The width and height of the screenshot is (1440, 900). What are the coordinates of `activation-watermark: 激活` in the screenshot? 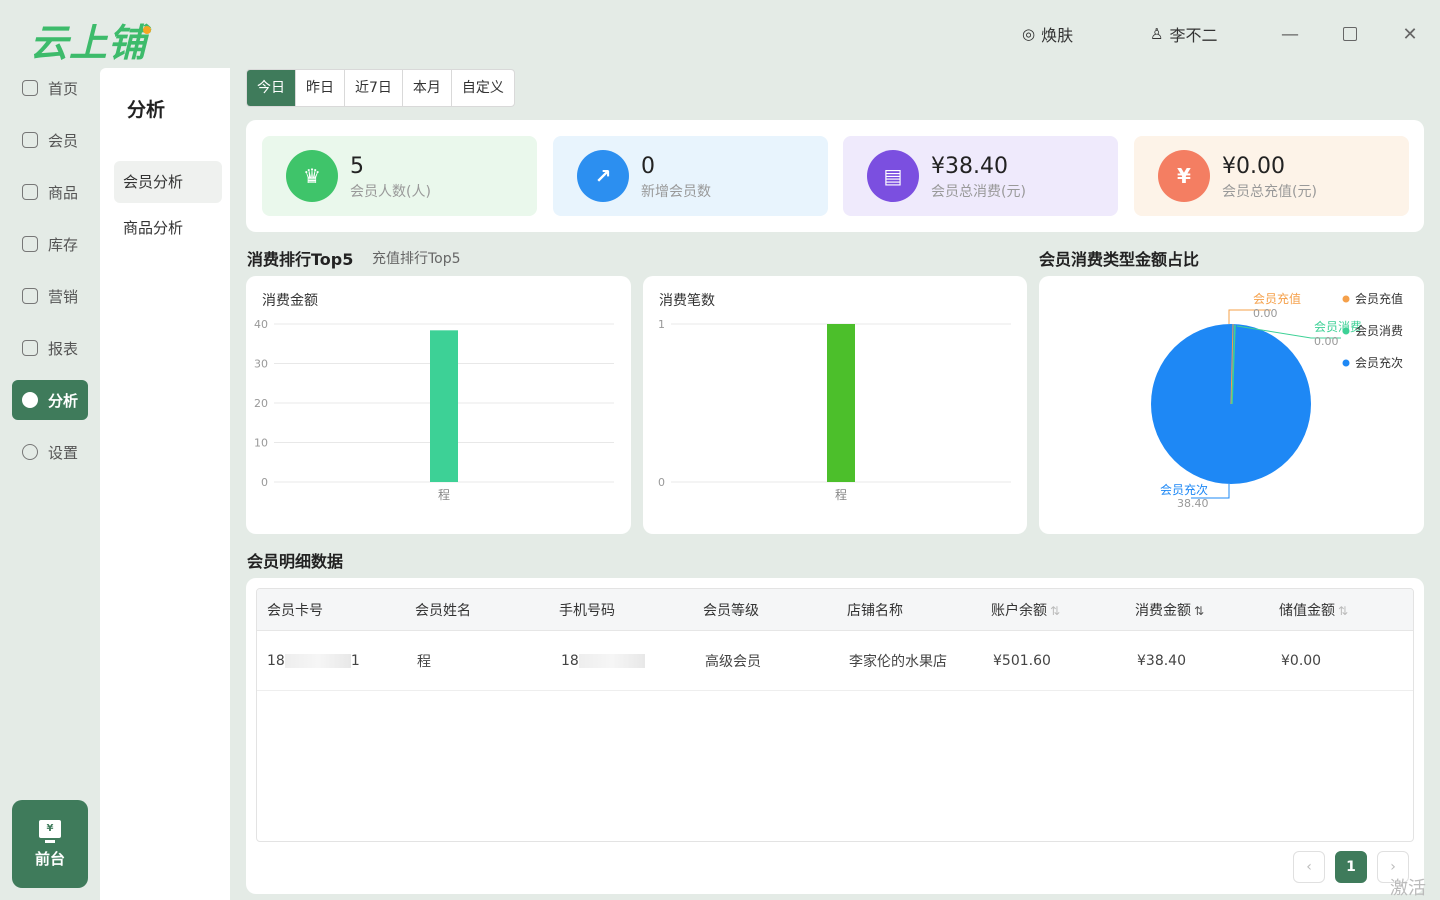 It's located at (1408, 888).